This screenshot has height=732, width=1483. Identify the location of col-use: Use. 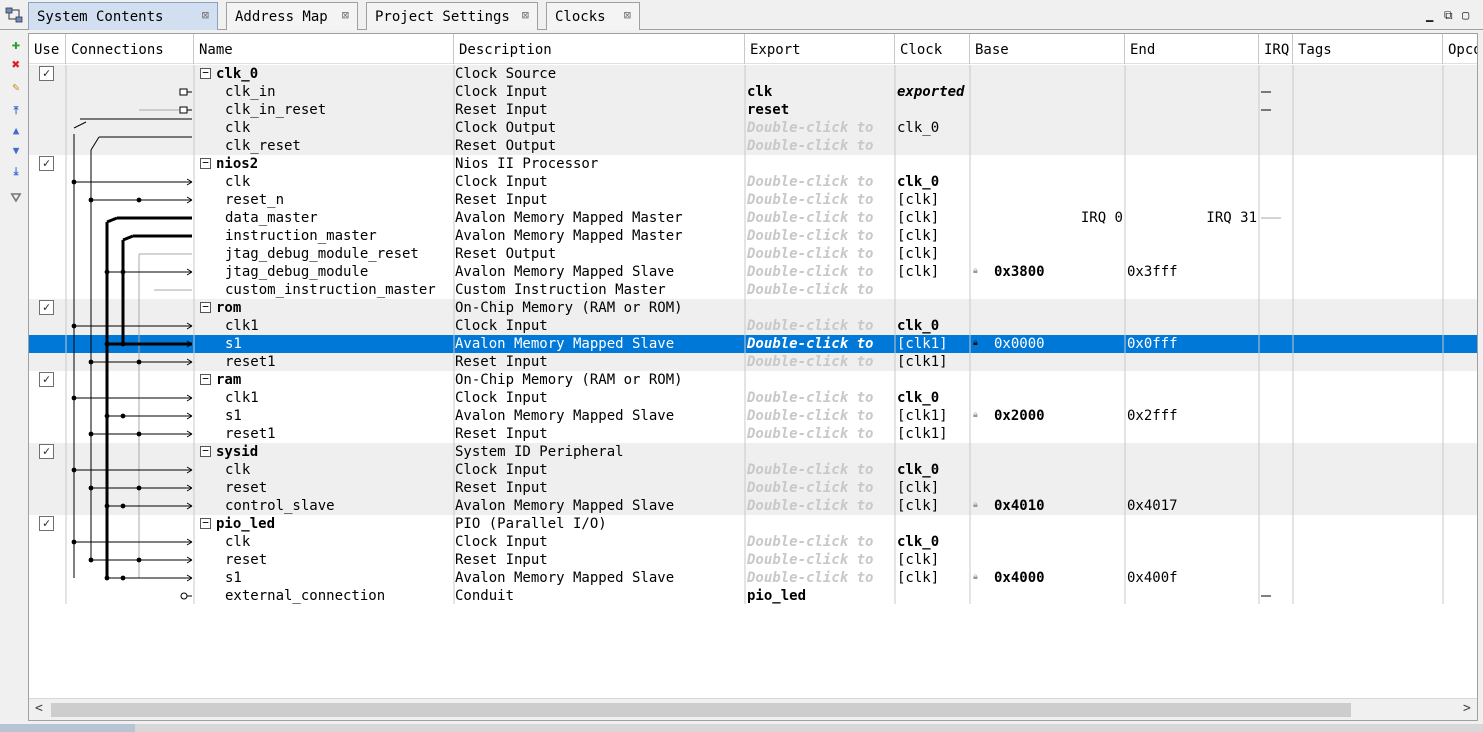
(47, 49).